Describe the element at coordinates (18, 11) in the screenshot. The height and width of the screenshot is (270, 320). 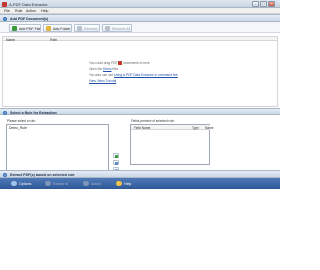
I see `menu-rule: Rule` at that location.